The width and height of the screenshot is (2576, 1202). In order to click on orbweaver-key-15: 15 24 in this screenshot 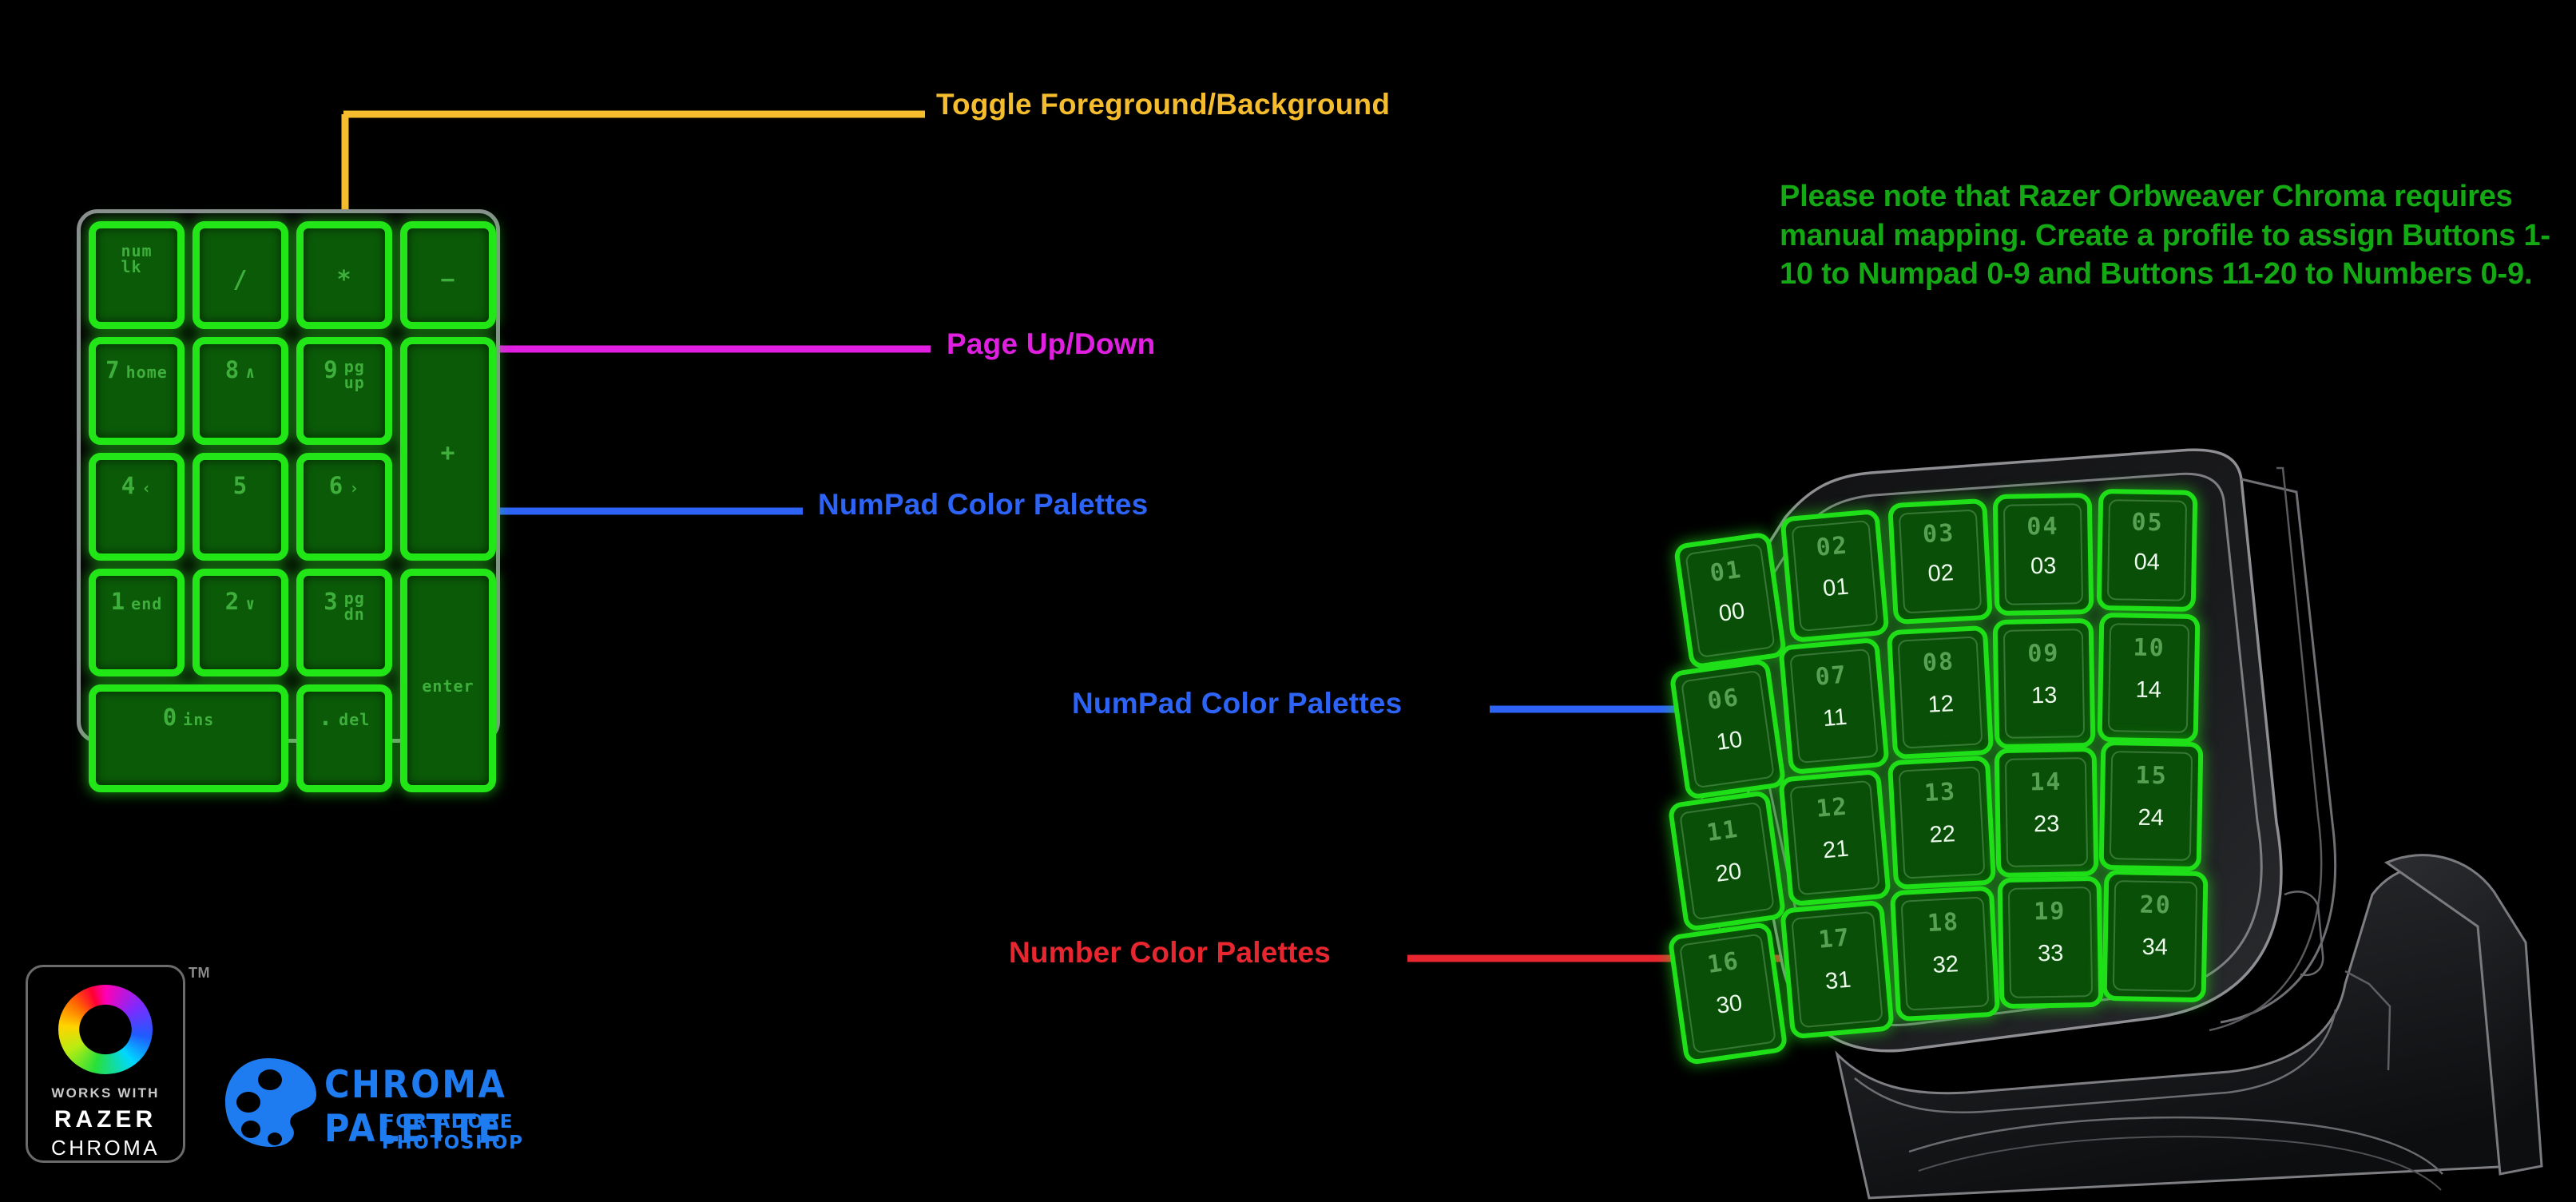, I will do `click(2151, 806)`.